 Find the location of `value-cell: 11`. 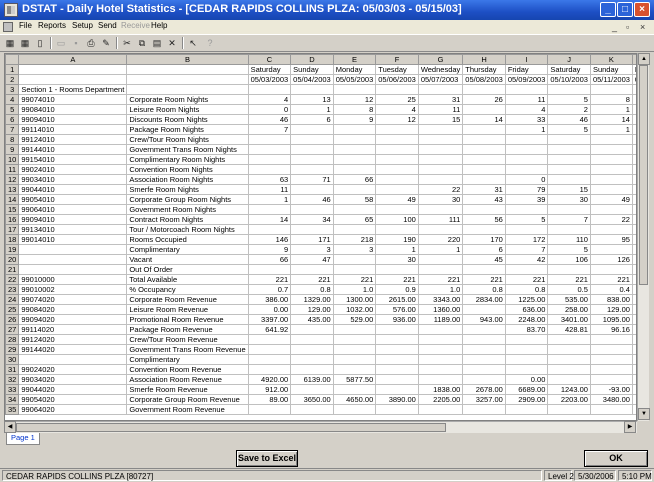

value-cell: 11 is located at coordinates (269, 189).